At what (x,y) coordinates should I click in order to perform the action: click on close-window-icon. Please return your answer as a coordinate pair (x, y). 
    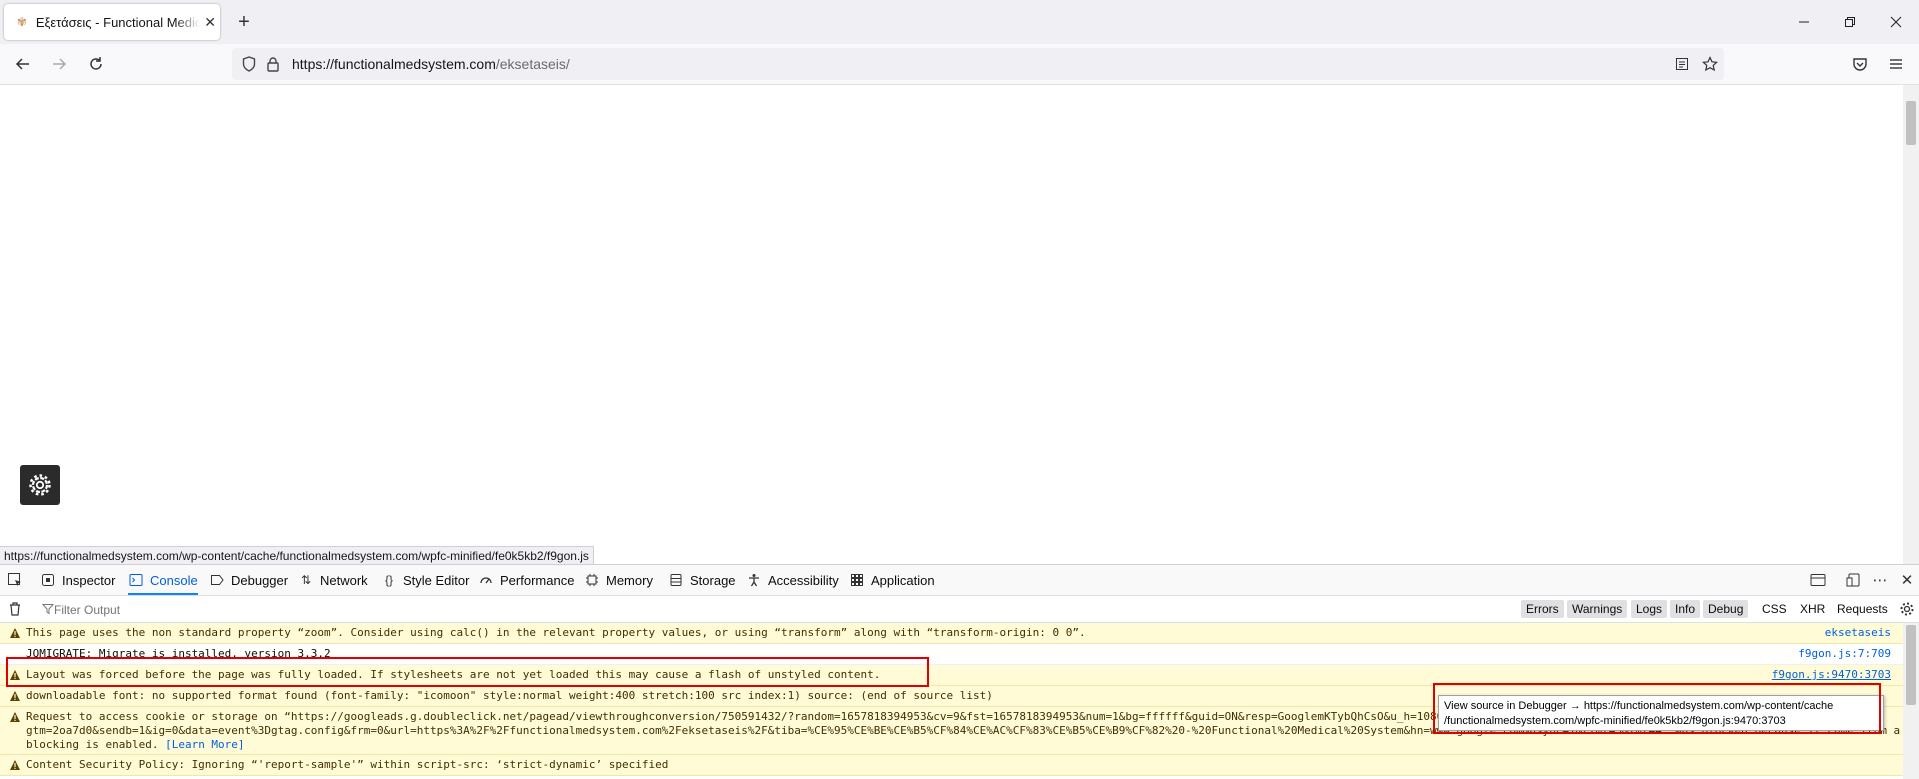
    Looking at the image, I should click on (1896, 22).